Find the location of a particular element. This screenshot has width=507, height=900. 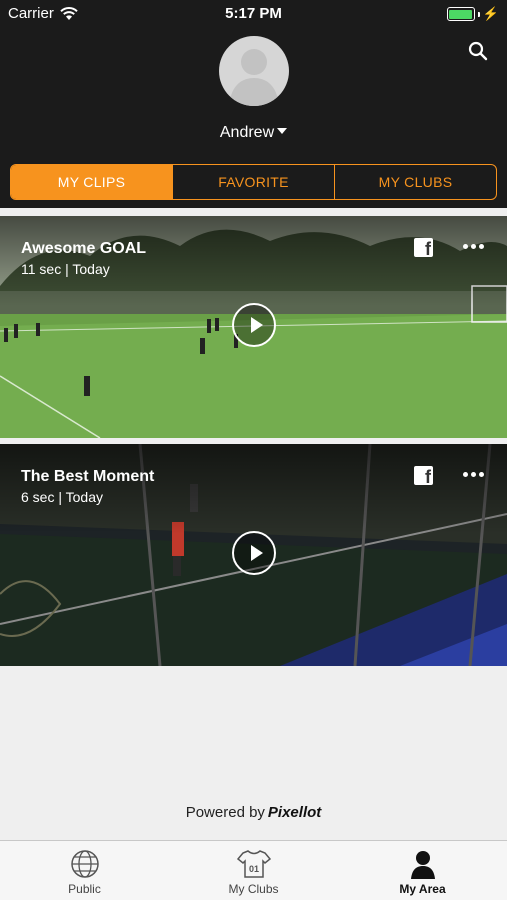

clip-title: The Best Moment is located at coordinates (88, 476).